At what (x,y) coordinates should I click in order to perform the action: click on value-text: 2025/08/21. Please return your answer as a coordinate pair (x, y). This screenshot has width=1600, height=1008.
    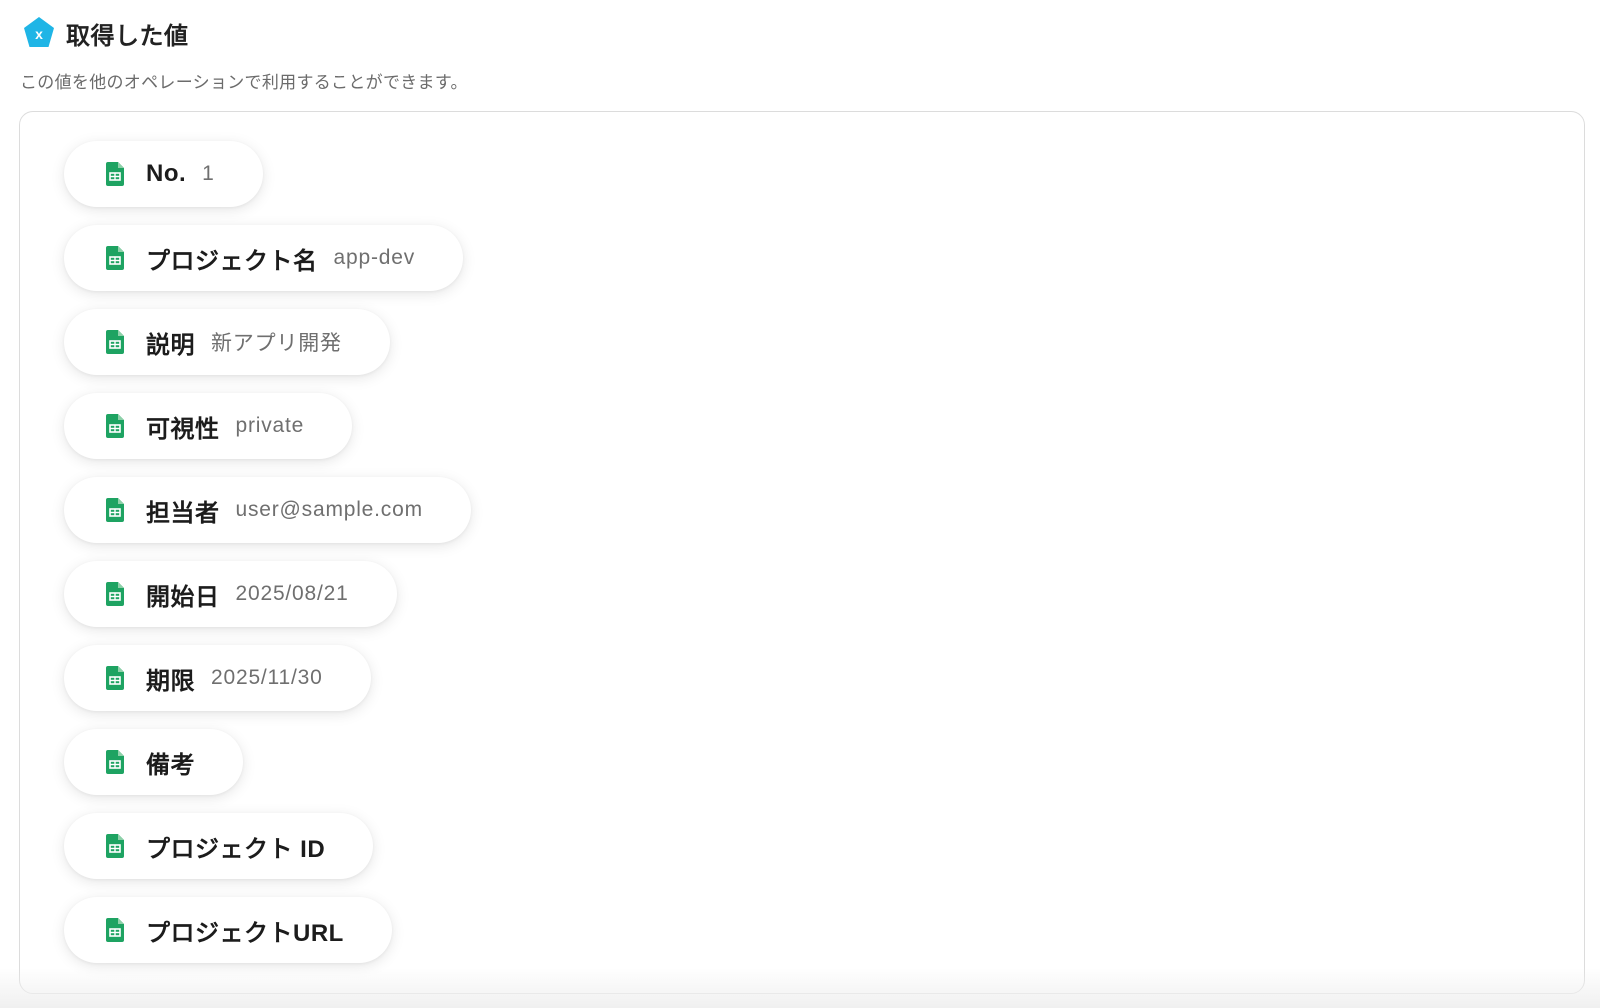
    Looking at the image, I should click on (292, 593).